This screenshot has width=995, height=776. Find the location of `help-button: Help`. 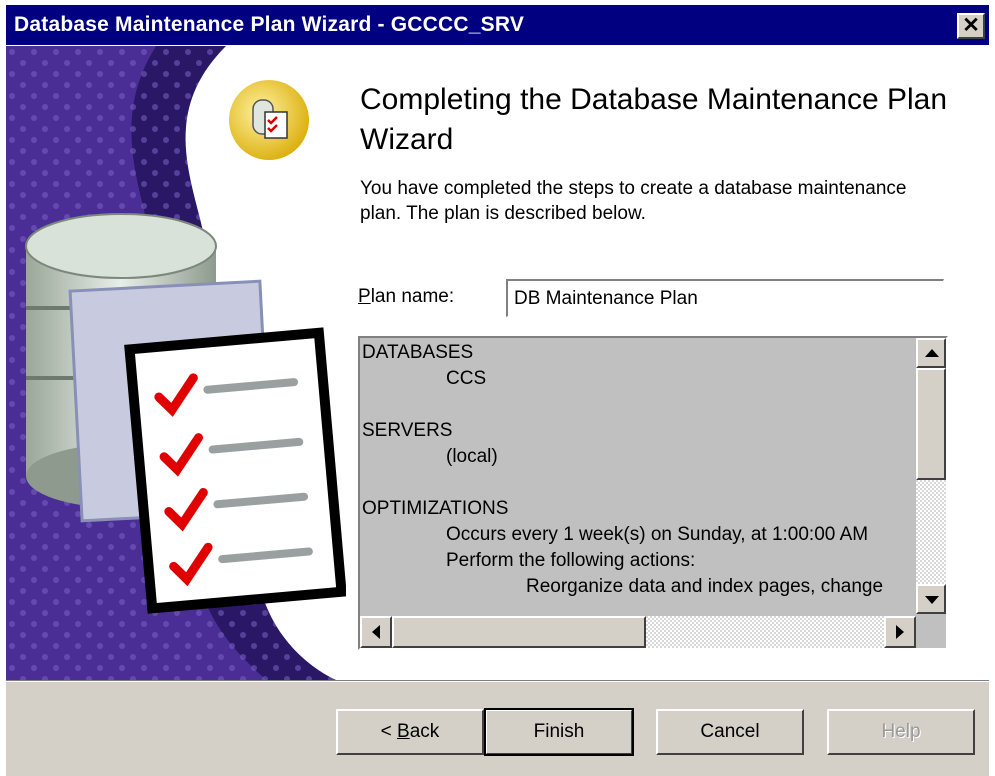

help-button: Help is located at coordinates (901, 732).